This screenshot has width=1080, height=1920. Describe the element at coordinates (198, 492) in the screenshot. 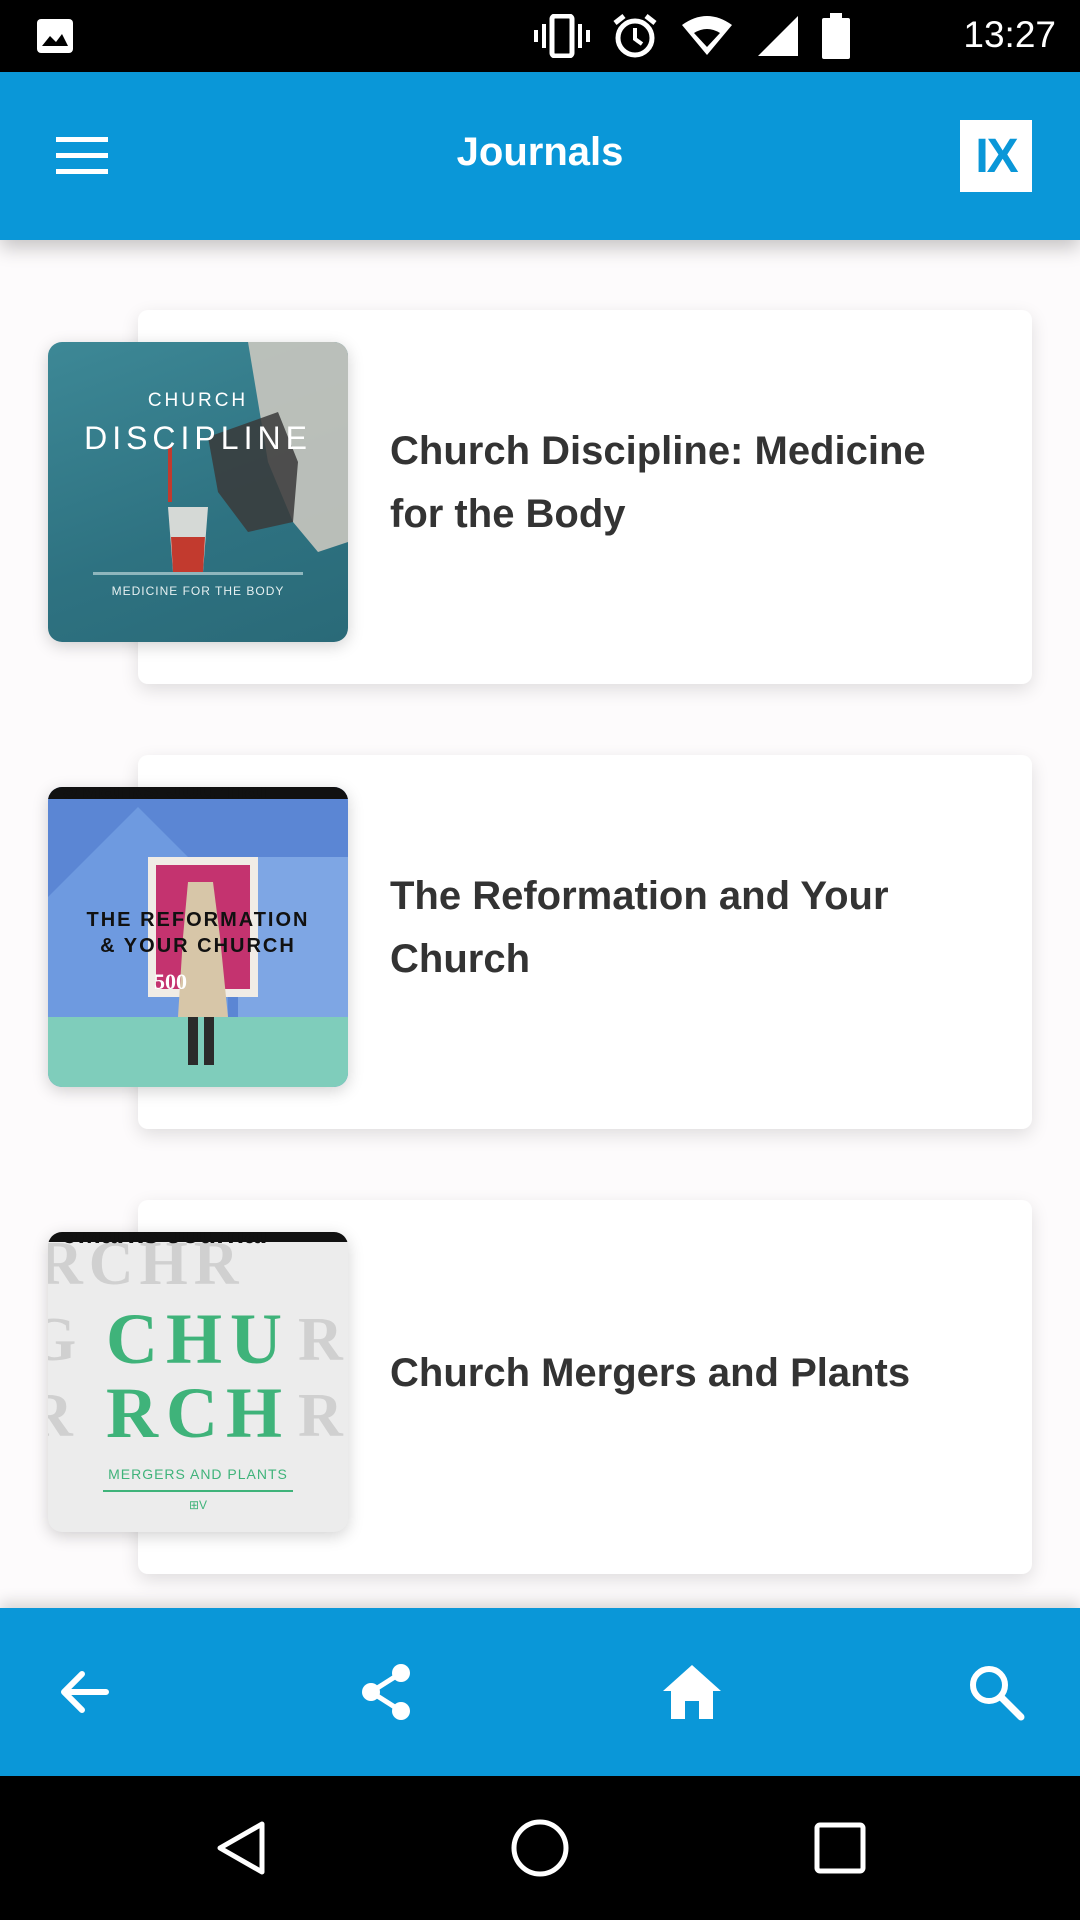

I see `journal-cover: CHURCH DISCIPLINE MEDICINE FOR THE BODY` at that location.